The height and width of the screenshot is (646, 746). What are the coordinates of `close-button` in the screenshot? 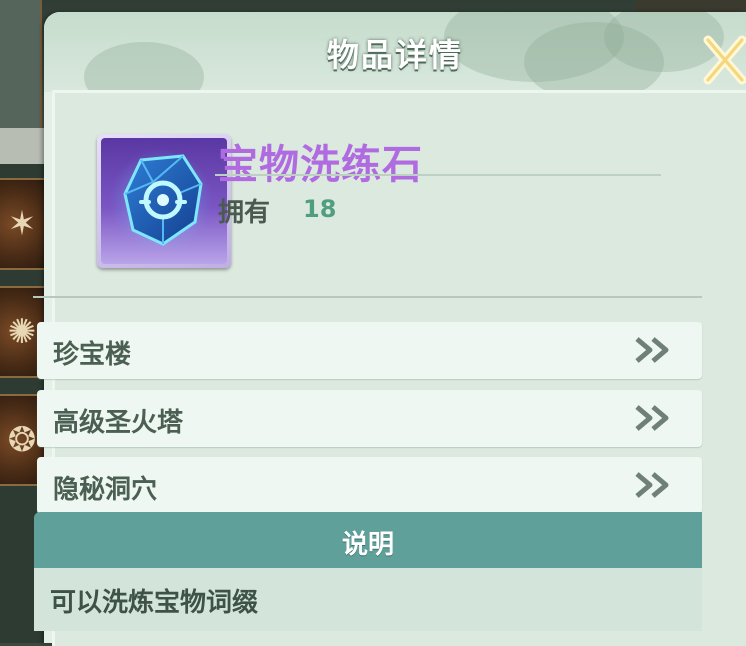 It's located at (722, 61).